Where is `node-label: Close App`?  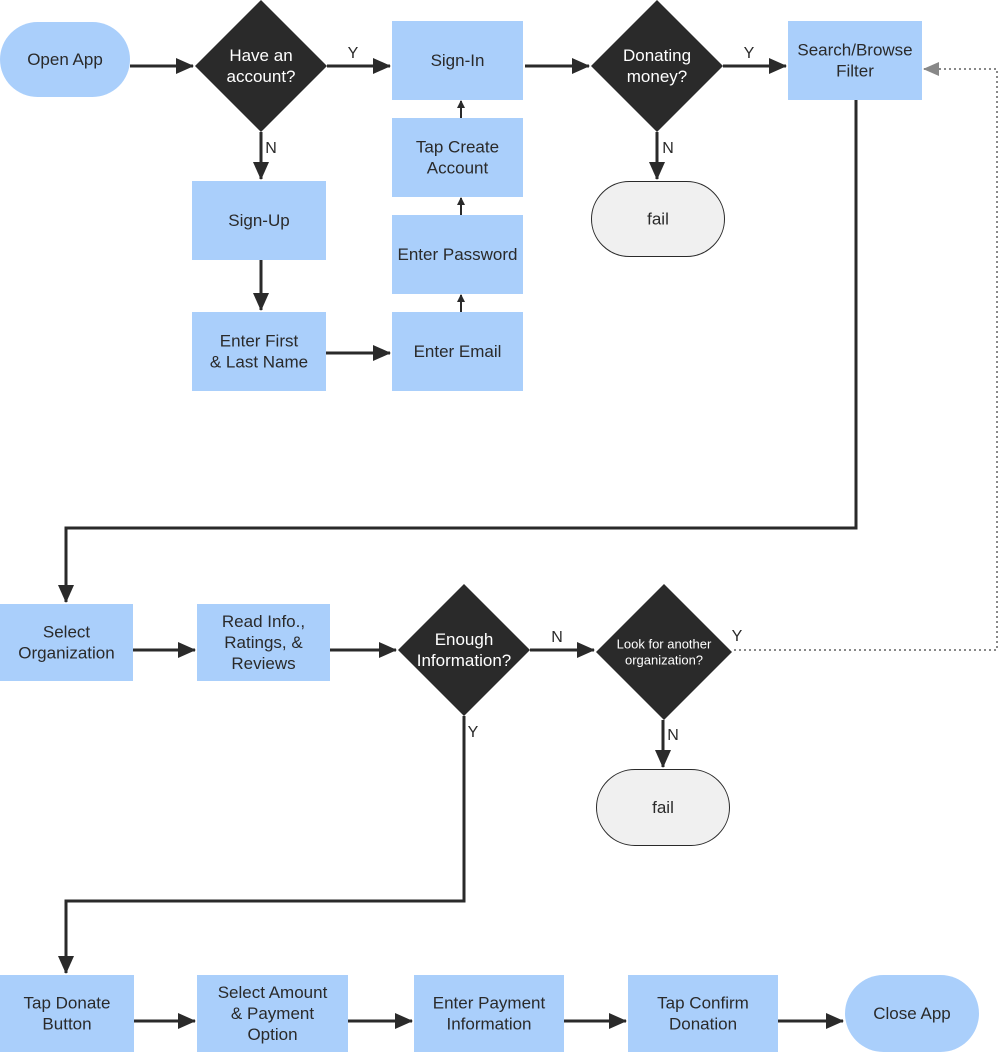 node-label: Close App is located at coordinates (912, 1013).